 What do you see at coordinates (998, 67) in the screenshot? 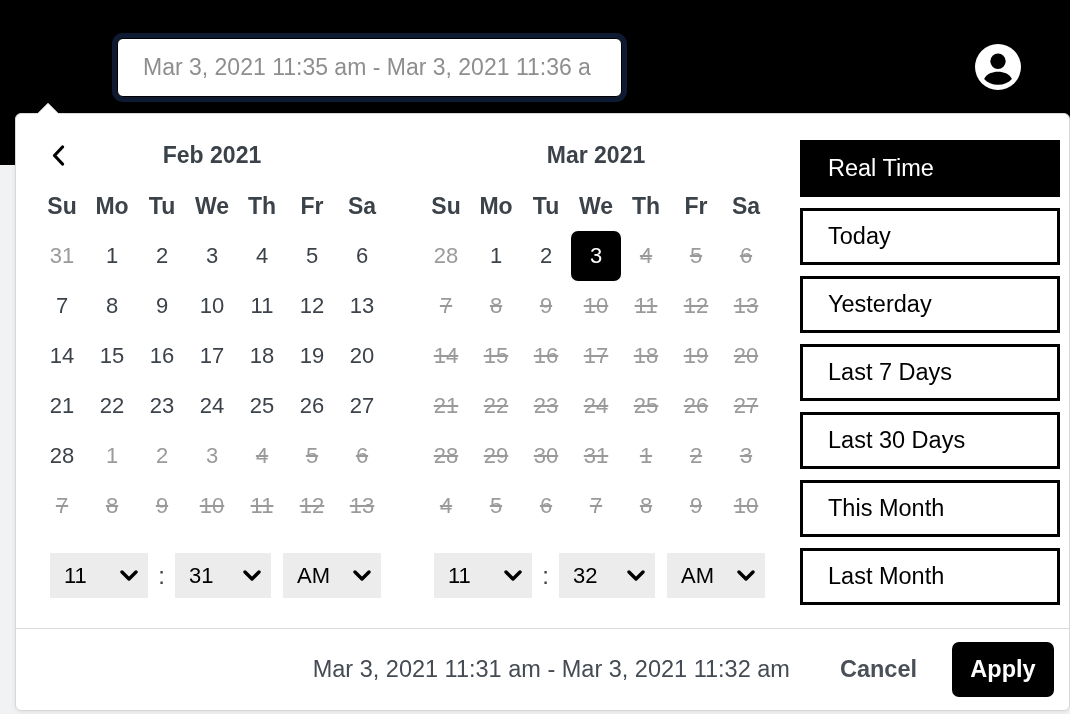
I see `user-avatar-icon` at bounding box center [998, 67].